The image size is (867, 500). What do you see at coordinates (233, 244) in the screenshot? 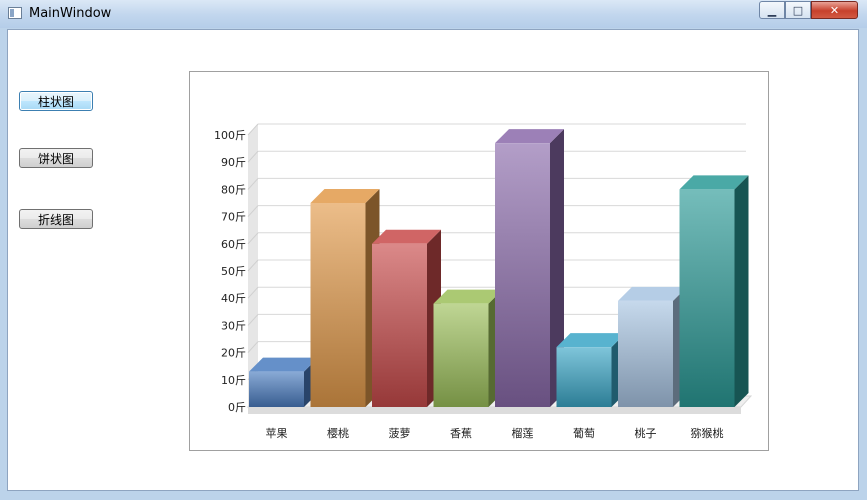
I see `y-tick-label: 60斤` at bounding box center [233, 244].